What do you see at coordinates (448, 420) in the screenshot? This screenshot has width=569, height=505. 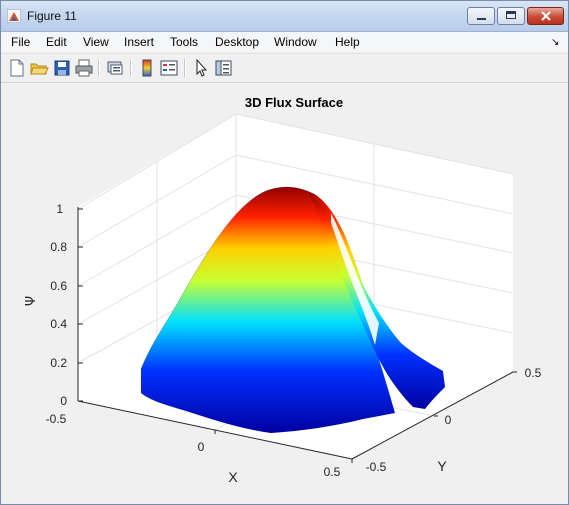 I see `y-tick-label: 0` at bounding box center [448, 420].